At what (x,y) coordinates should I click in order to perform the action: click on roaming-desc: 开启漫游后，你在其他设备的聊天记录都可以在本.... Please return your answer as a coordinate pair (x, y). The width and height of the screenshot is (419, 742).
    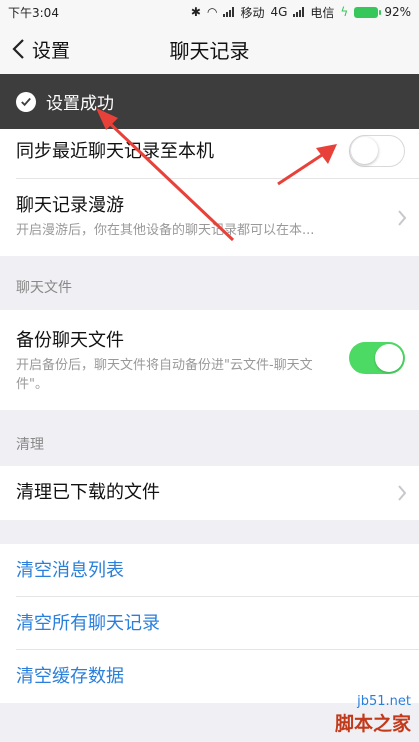
    Looking at the image, I should click on (165, 230).